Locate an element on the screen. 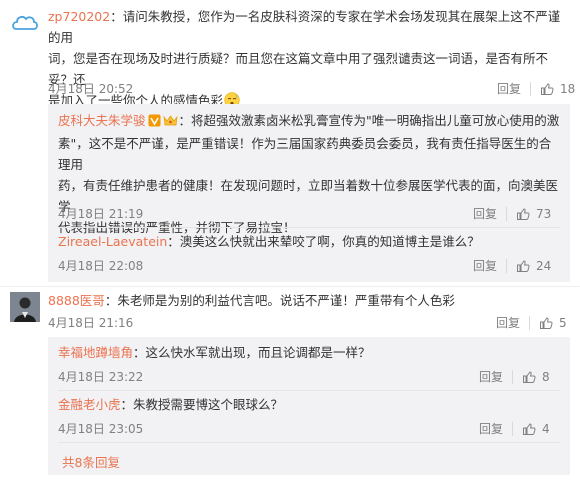 This screenshot has height=490, width=580. cloud-avatar-icon is located at coordinates (25, 22).